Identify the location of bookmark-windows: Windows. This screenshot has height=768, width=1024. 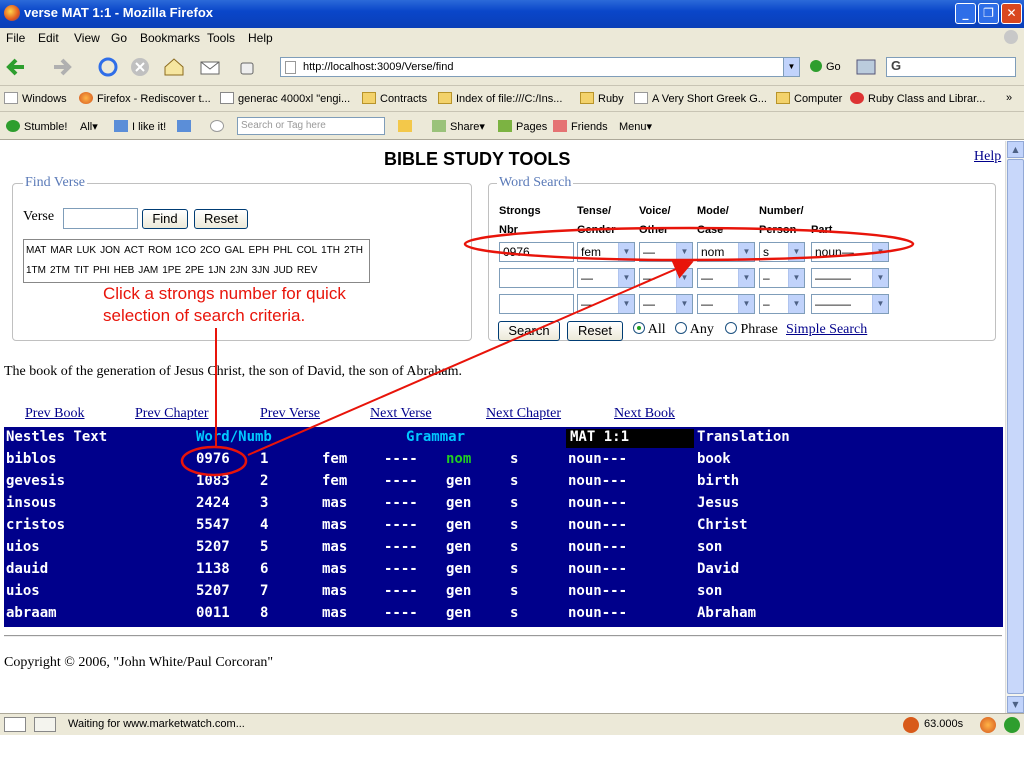
(35, 98).